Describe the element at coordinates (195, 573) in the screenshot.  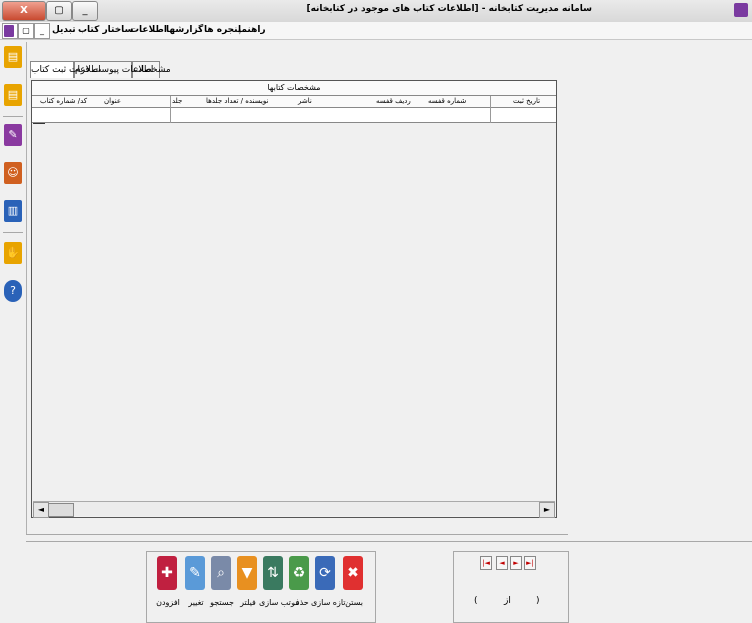
I see `edit-icon: ✎` at that location.